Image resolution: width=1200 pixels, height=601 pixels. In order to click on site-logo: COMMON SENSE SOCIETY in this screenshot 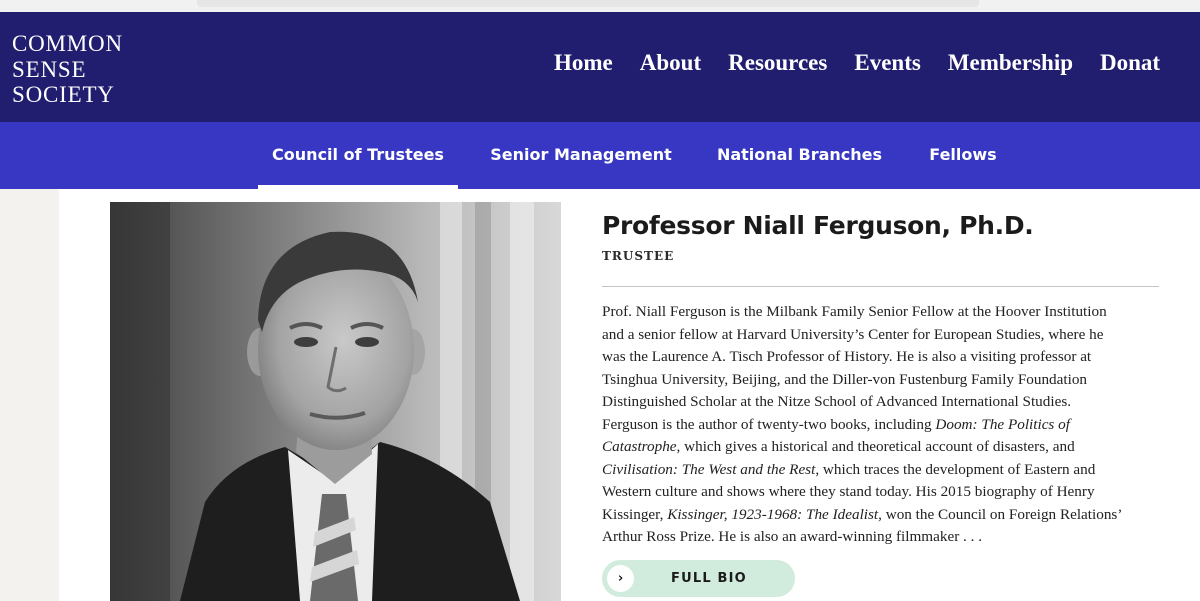, I will do `click(67, 69)`.